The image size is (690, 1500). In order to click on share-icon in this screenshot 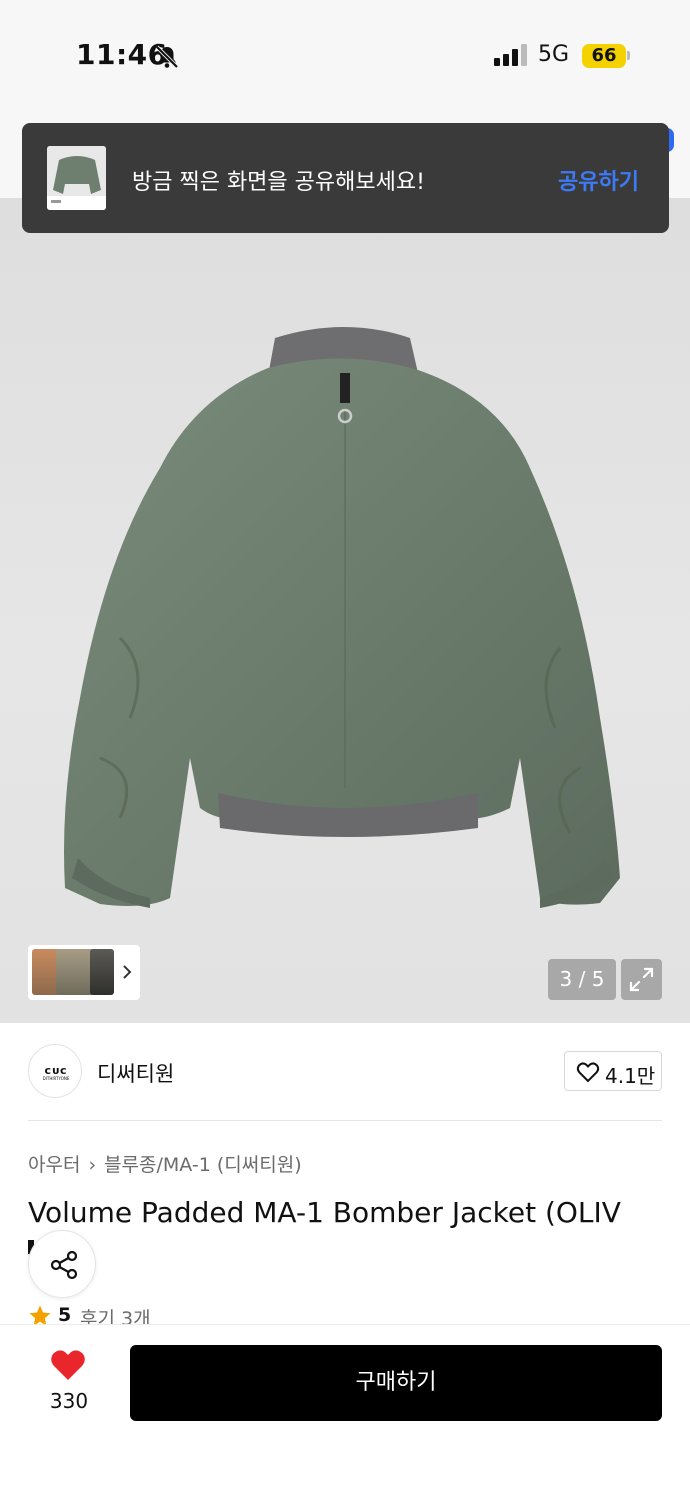, I will do `click(64, 1265)`.